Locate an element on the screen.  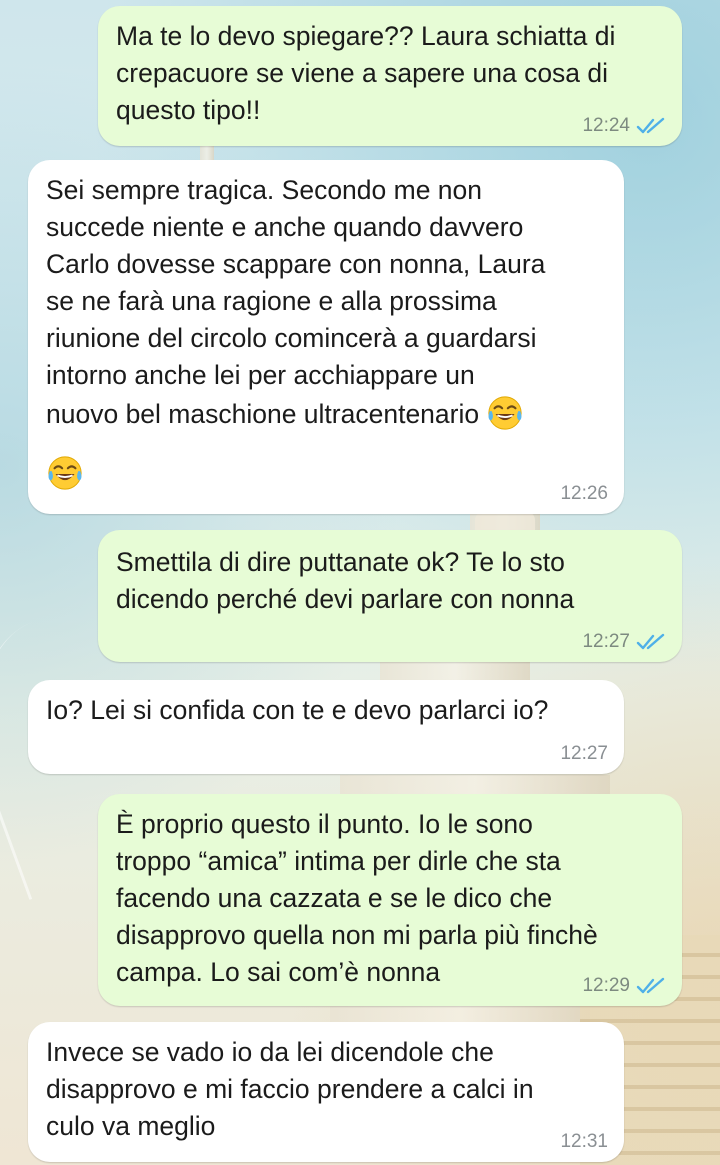
message-time: 12:29 is located at coordinates (606, 985).